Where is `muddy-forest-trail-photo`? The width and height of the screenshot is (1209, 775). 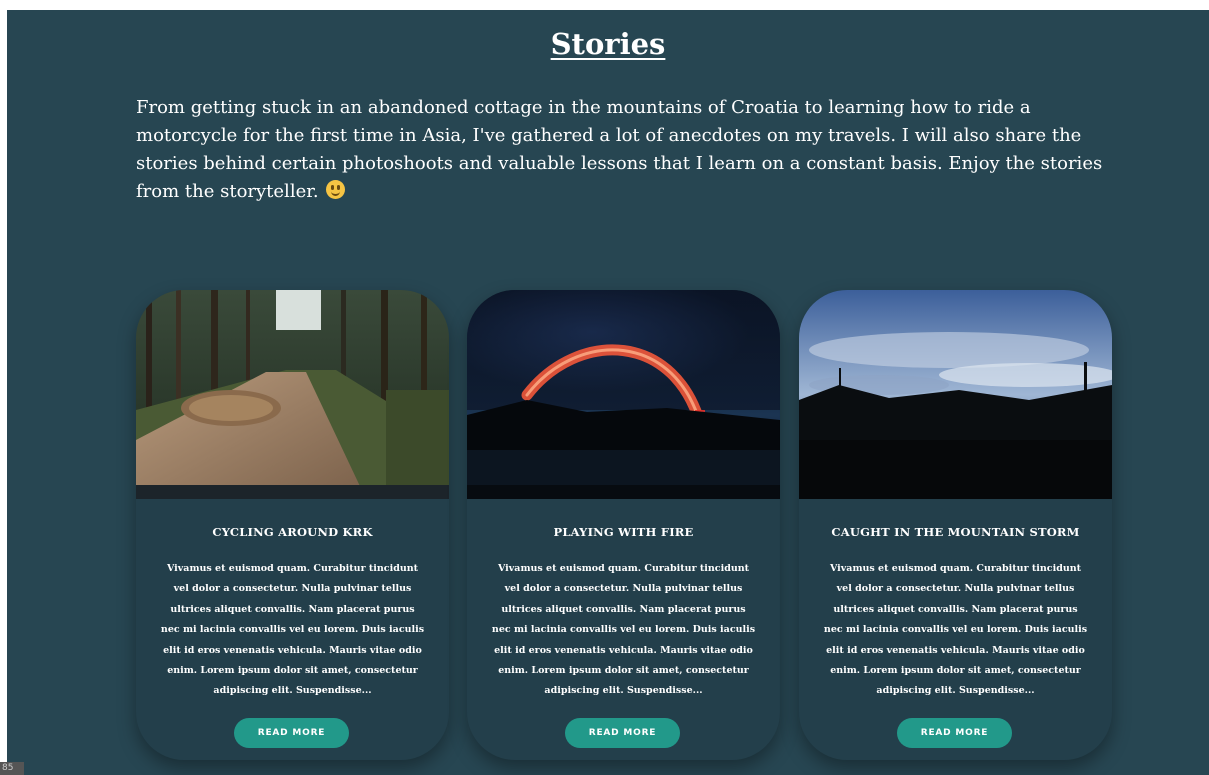
muddy-forest-trail-photo is located at coordinates (292, 394).